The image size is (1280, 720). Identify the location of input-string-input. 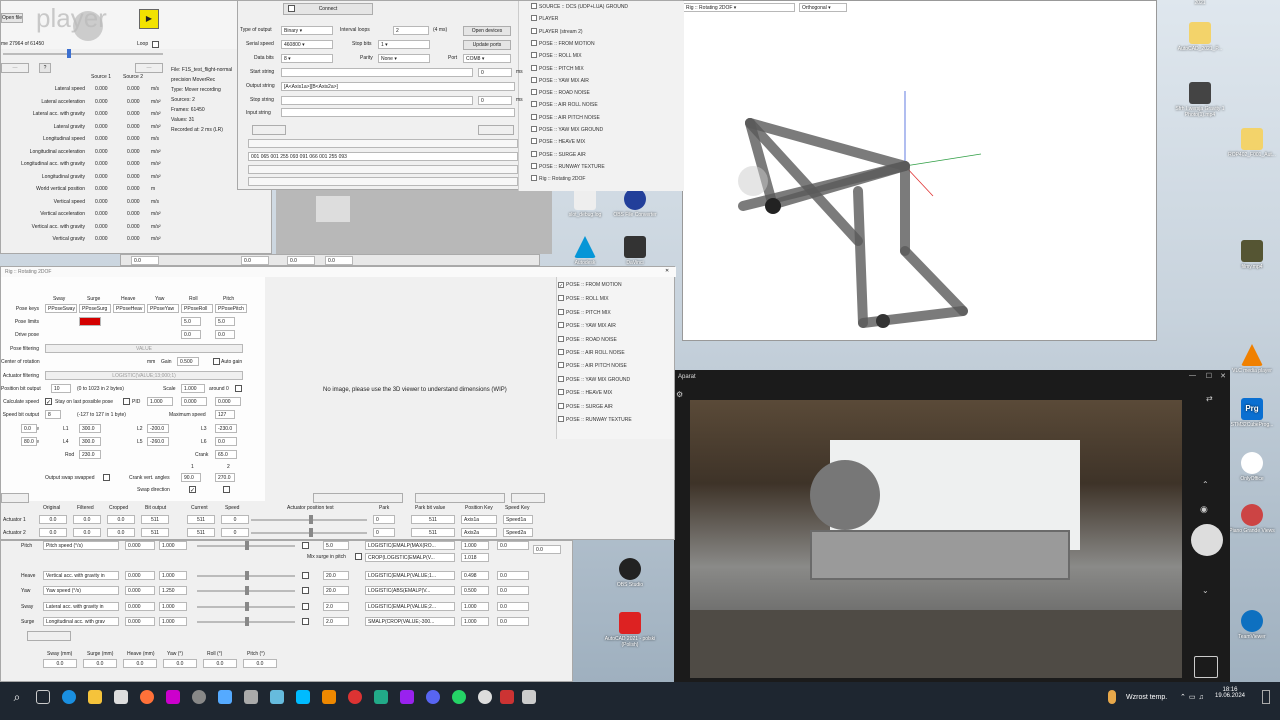
(398, 112).